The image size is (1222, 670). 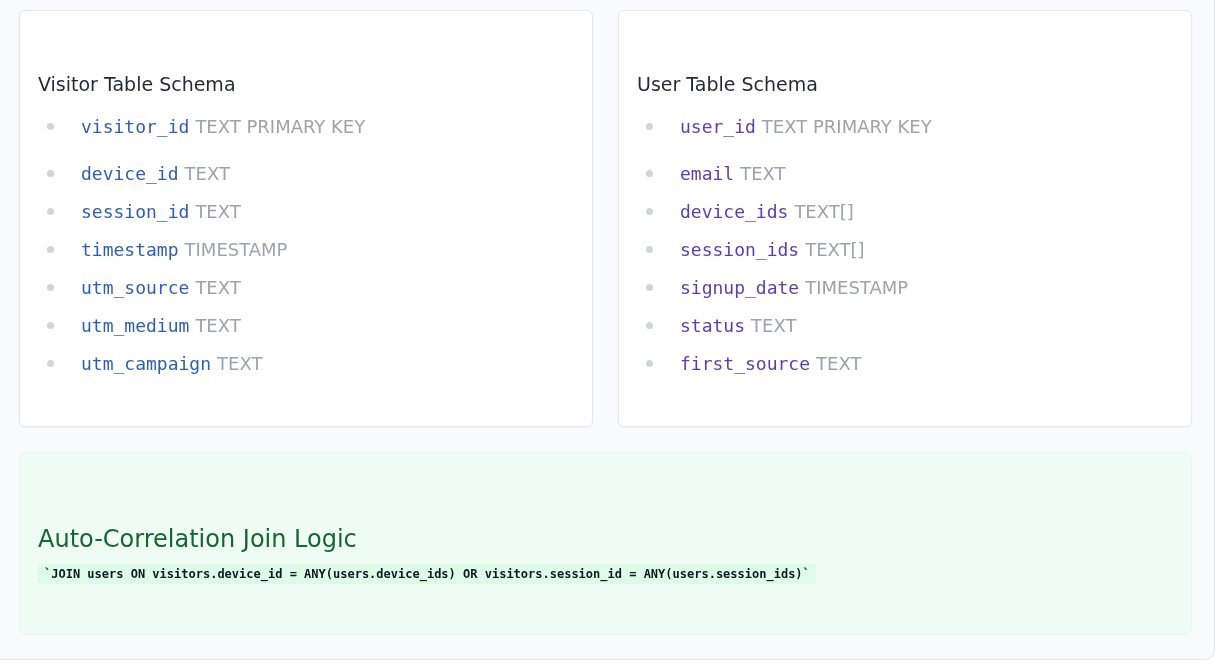 What do you see at coordinates (707, 173) in the screenshot?
I see `field-name: email` at bounding box center [707, 173].